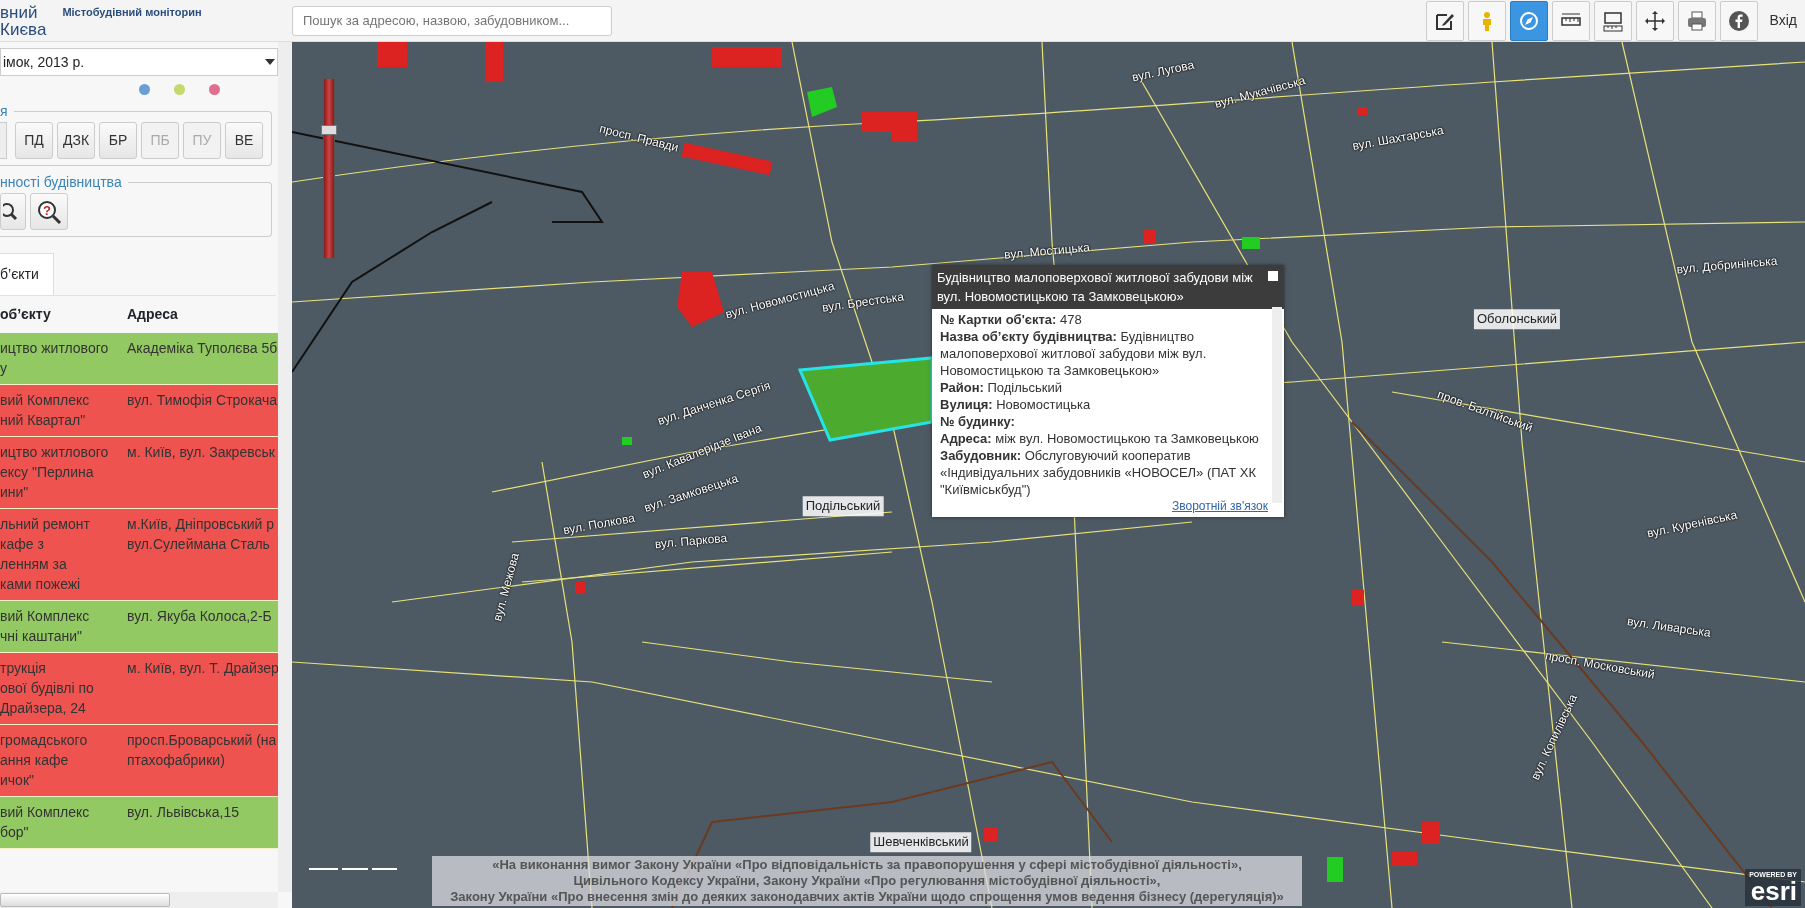 This screenshot has width=1805, height=908. I want to click on table-cell-text: ицтво житлового ексу "Перлина ини", so click(55, 472).